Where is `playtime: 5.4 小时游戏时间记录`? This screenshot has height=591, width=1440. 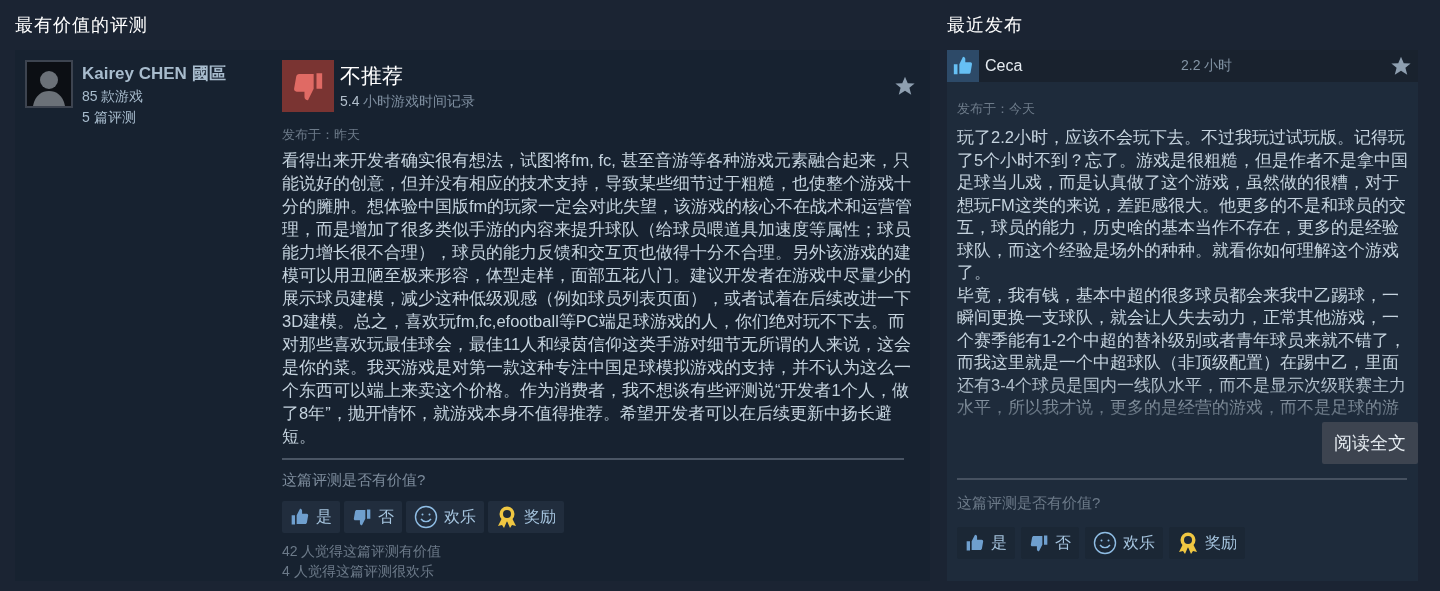 playtime: 5.4 小时游戏时间记录 is located at coordinates (408, 101).